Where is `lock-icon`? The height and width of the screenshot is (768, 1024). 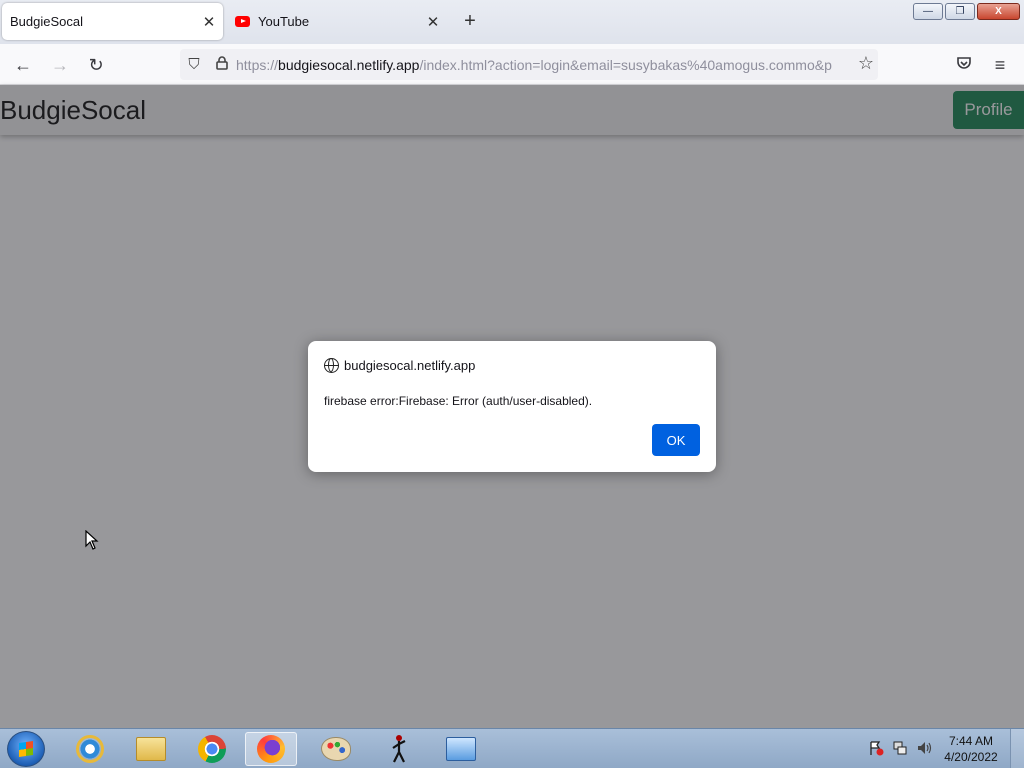
lock-icon is located at coordinates (222, 64).